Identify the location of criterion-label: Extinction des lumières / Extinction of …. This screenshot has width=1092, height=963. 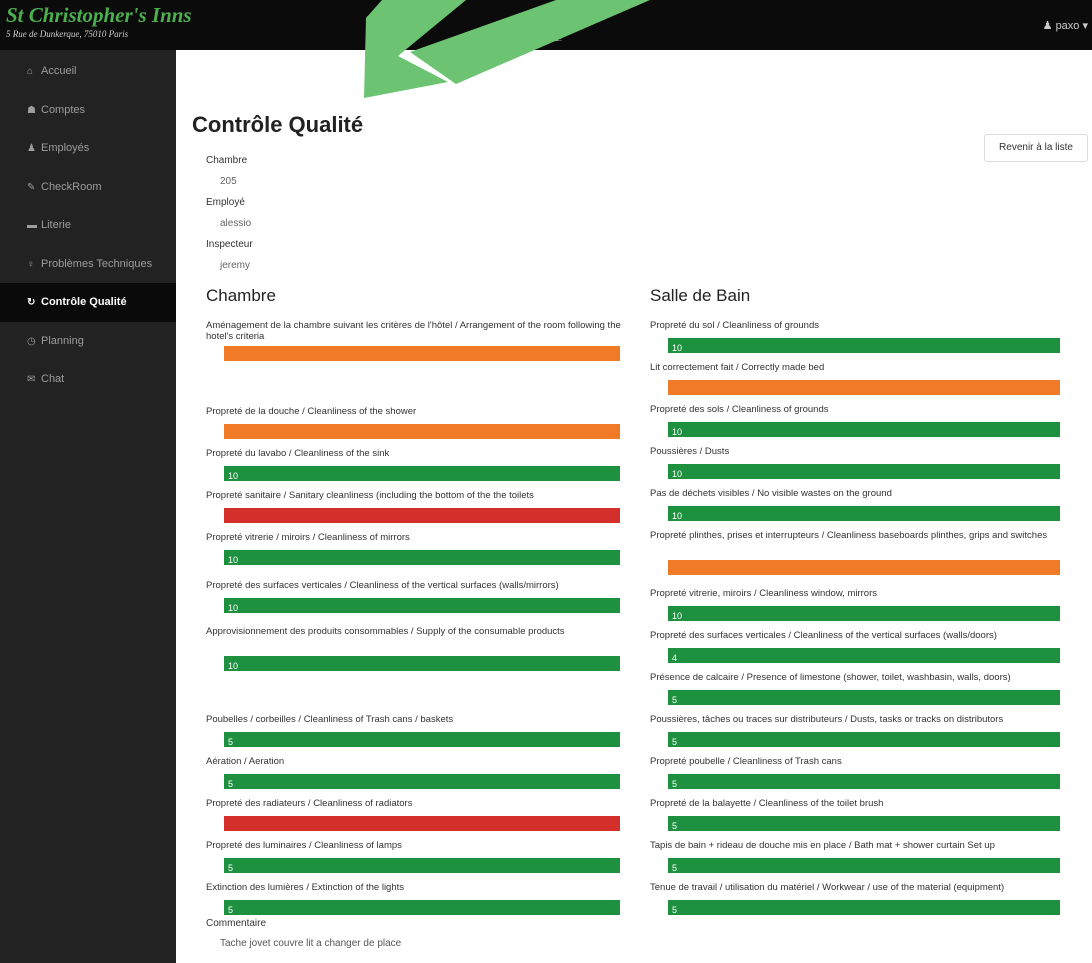
(305, 887).